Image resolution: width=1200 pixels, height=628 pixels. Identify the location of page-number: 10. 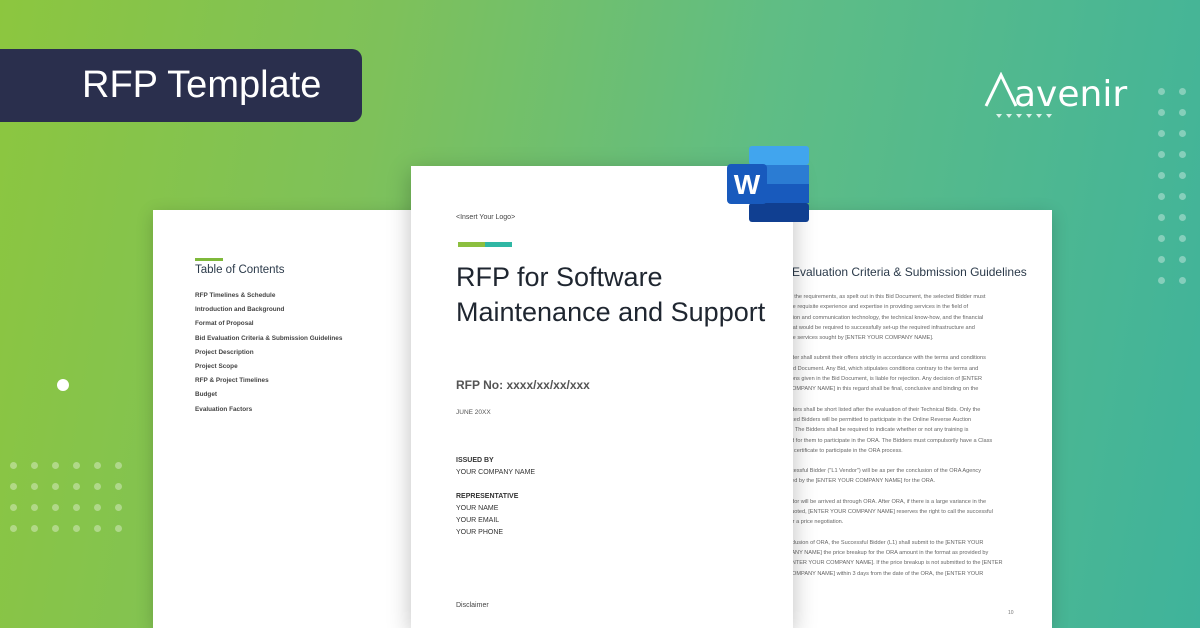
(1011, 613).